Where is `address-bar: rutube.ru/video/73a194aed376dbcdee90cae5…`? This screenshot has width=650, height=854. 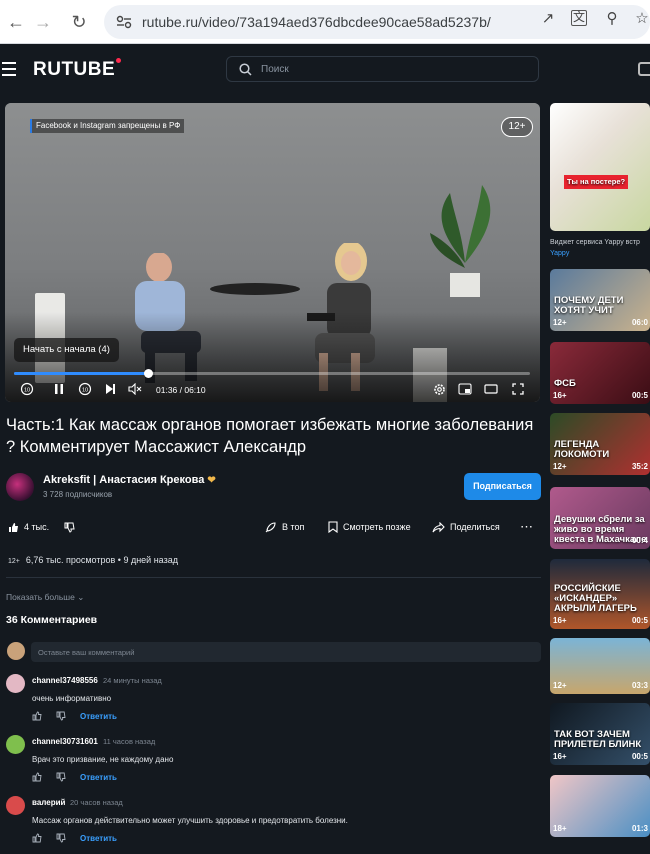
address-bar: rutube.ru/video/73a194aed376dbcdee90cae5… is located at coordinates (377, 22).